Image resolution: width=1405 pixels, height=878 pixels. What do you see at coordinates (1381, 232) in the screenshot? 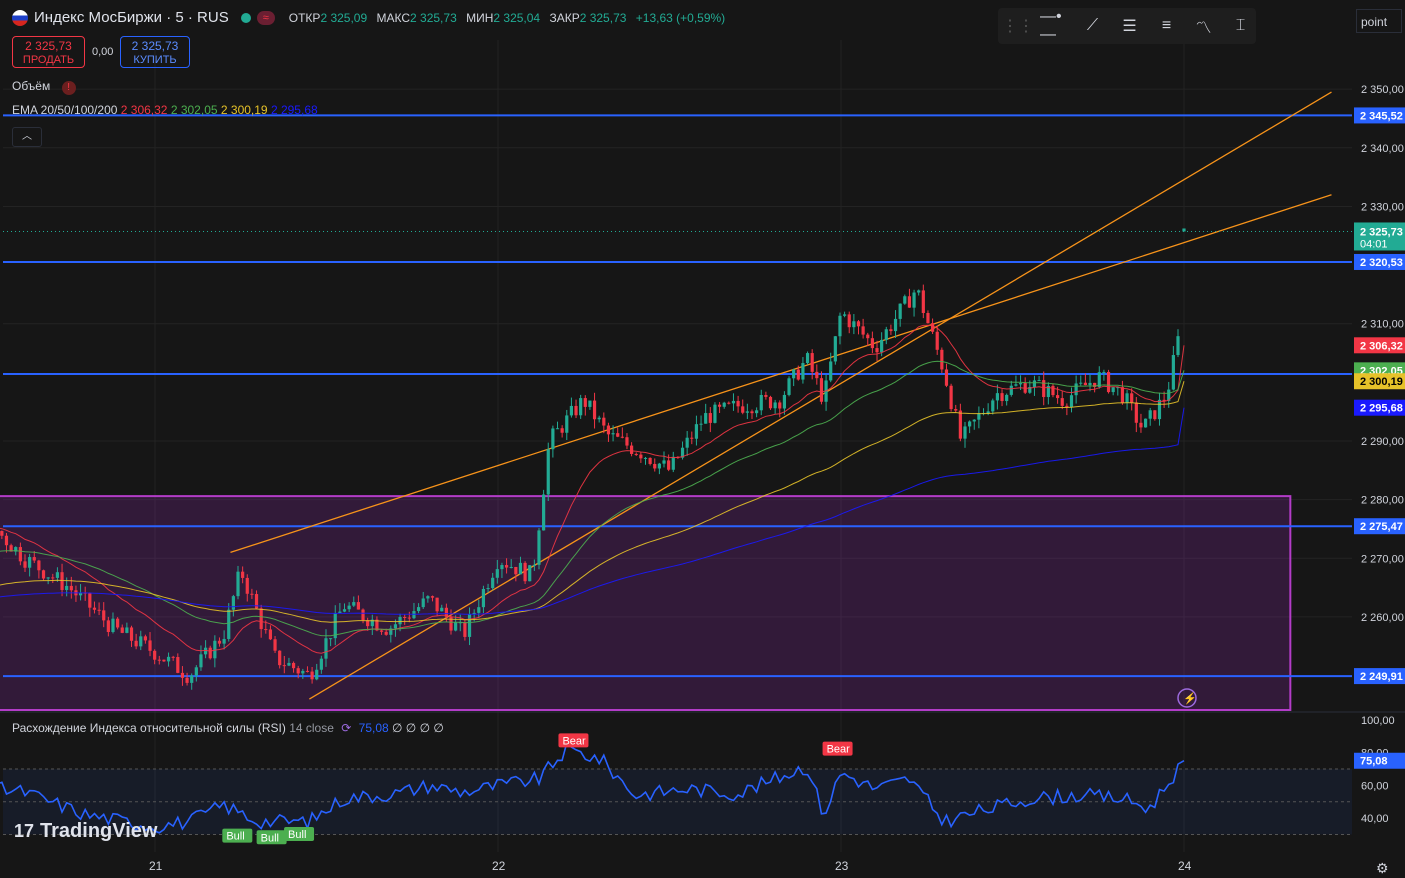
I see `last-price-label: 2 325,73` at bounding box center [1381, 232].